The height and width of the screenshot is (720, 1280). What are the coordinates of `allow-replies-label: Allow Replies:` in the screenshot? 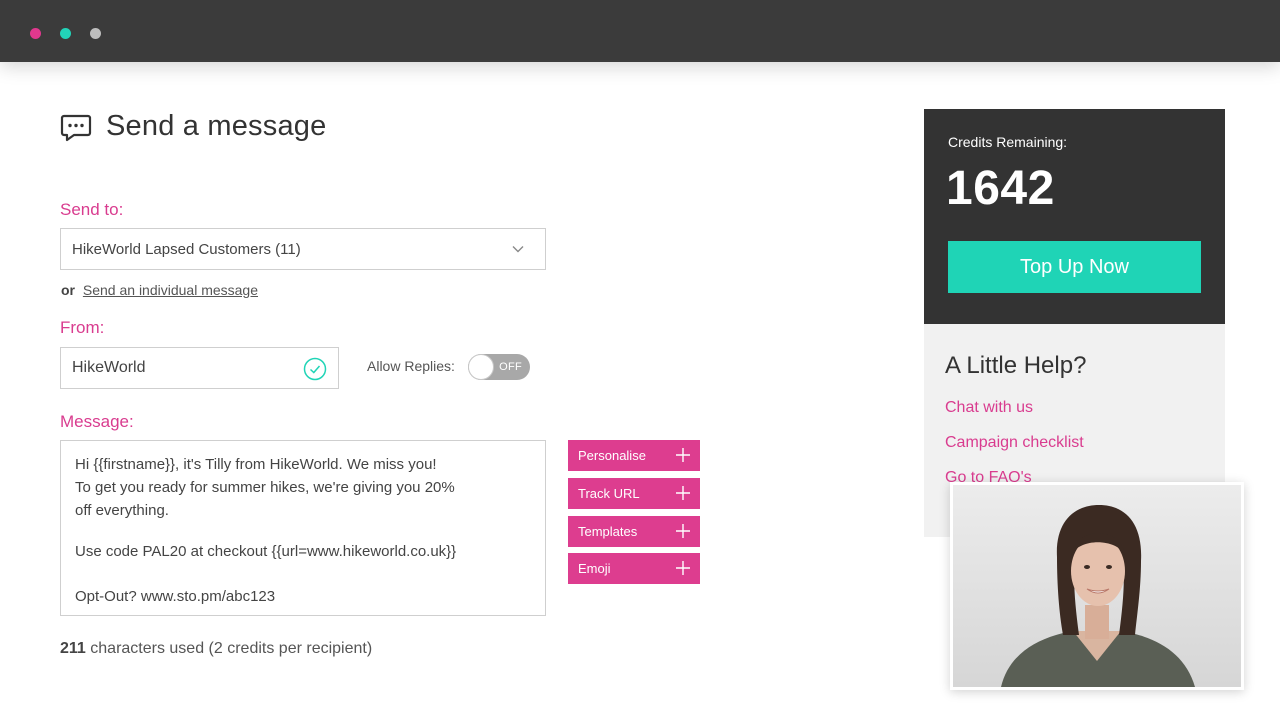 It's located at (411, 366).